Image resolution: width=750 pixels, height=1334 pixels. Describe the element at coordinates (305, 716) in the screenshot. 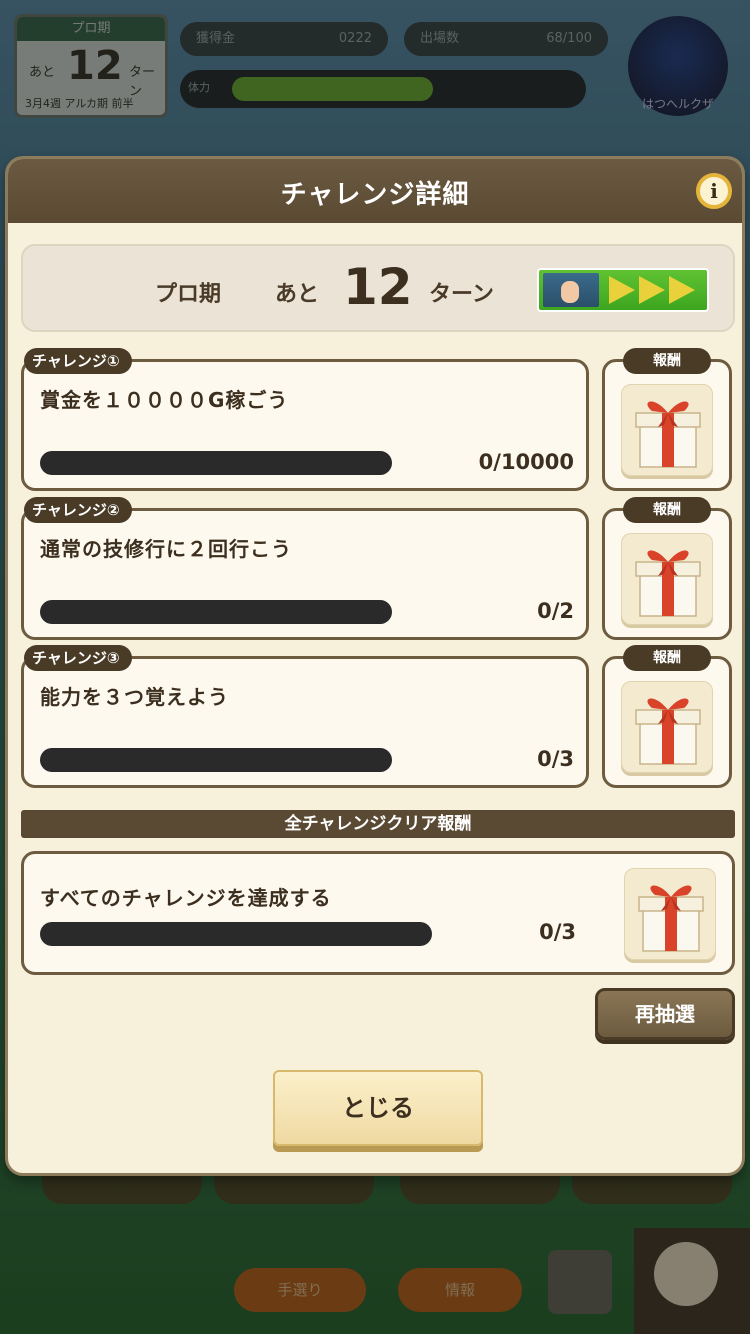

I see `challenge-card-3: チャレンジ③ 能力を３つ覚えよう 0/3` at that location.